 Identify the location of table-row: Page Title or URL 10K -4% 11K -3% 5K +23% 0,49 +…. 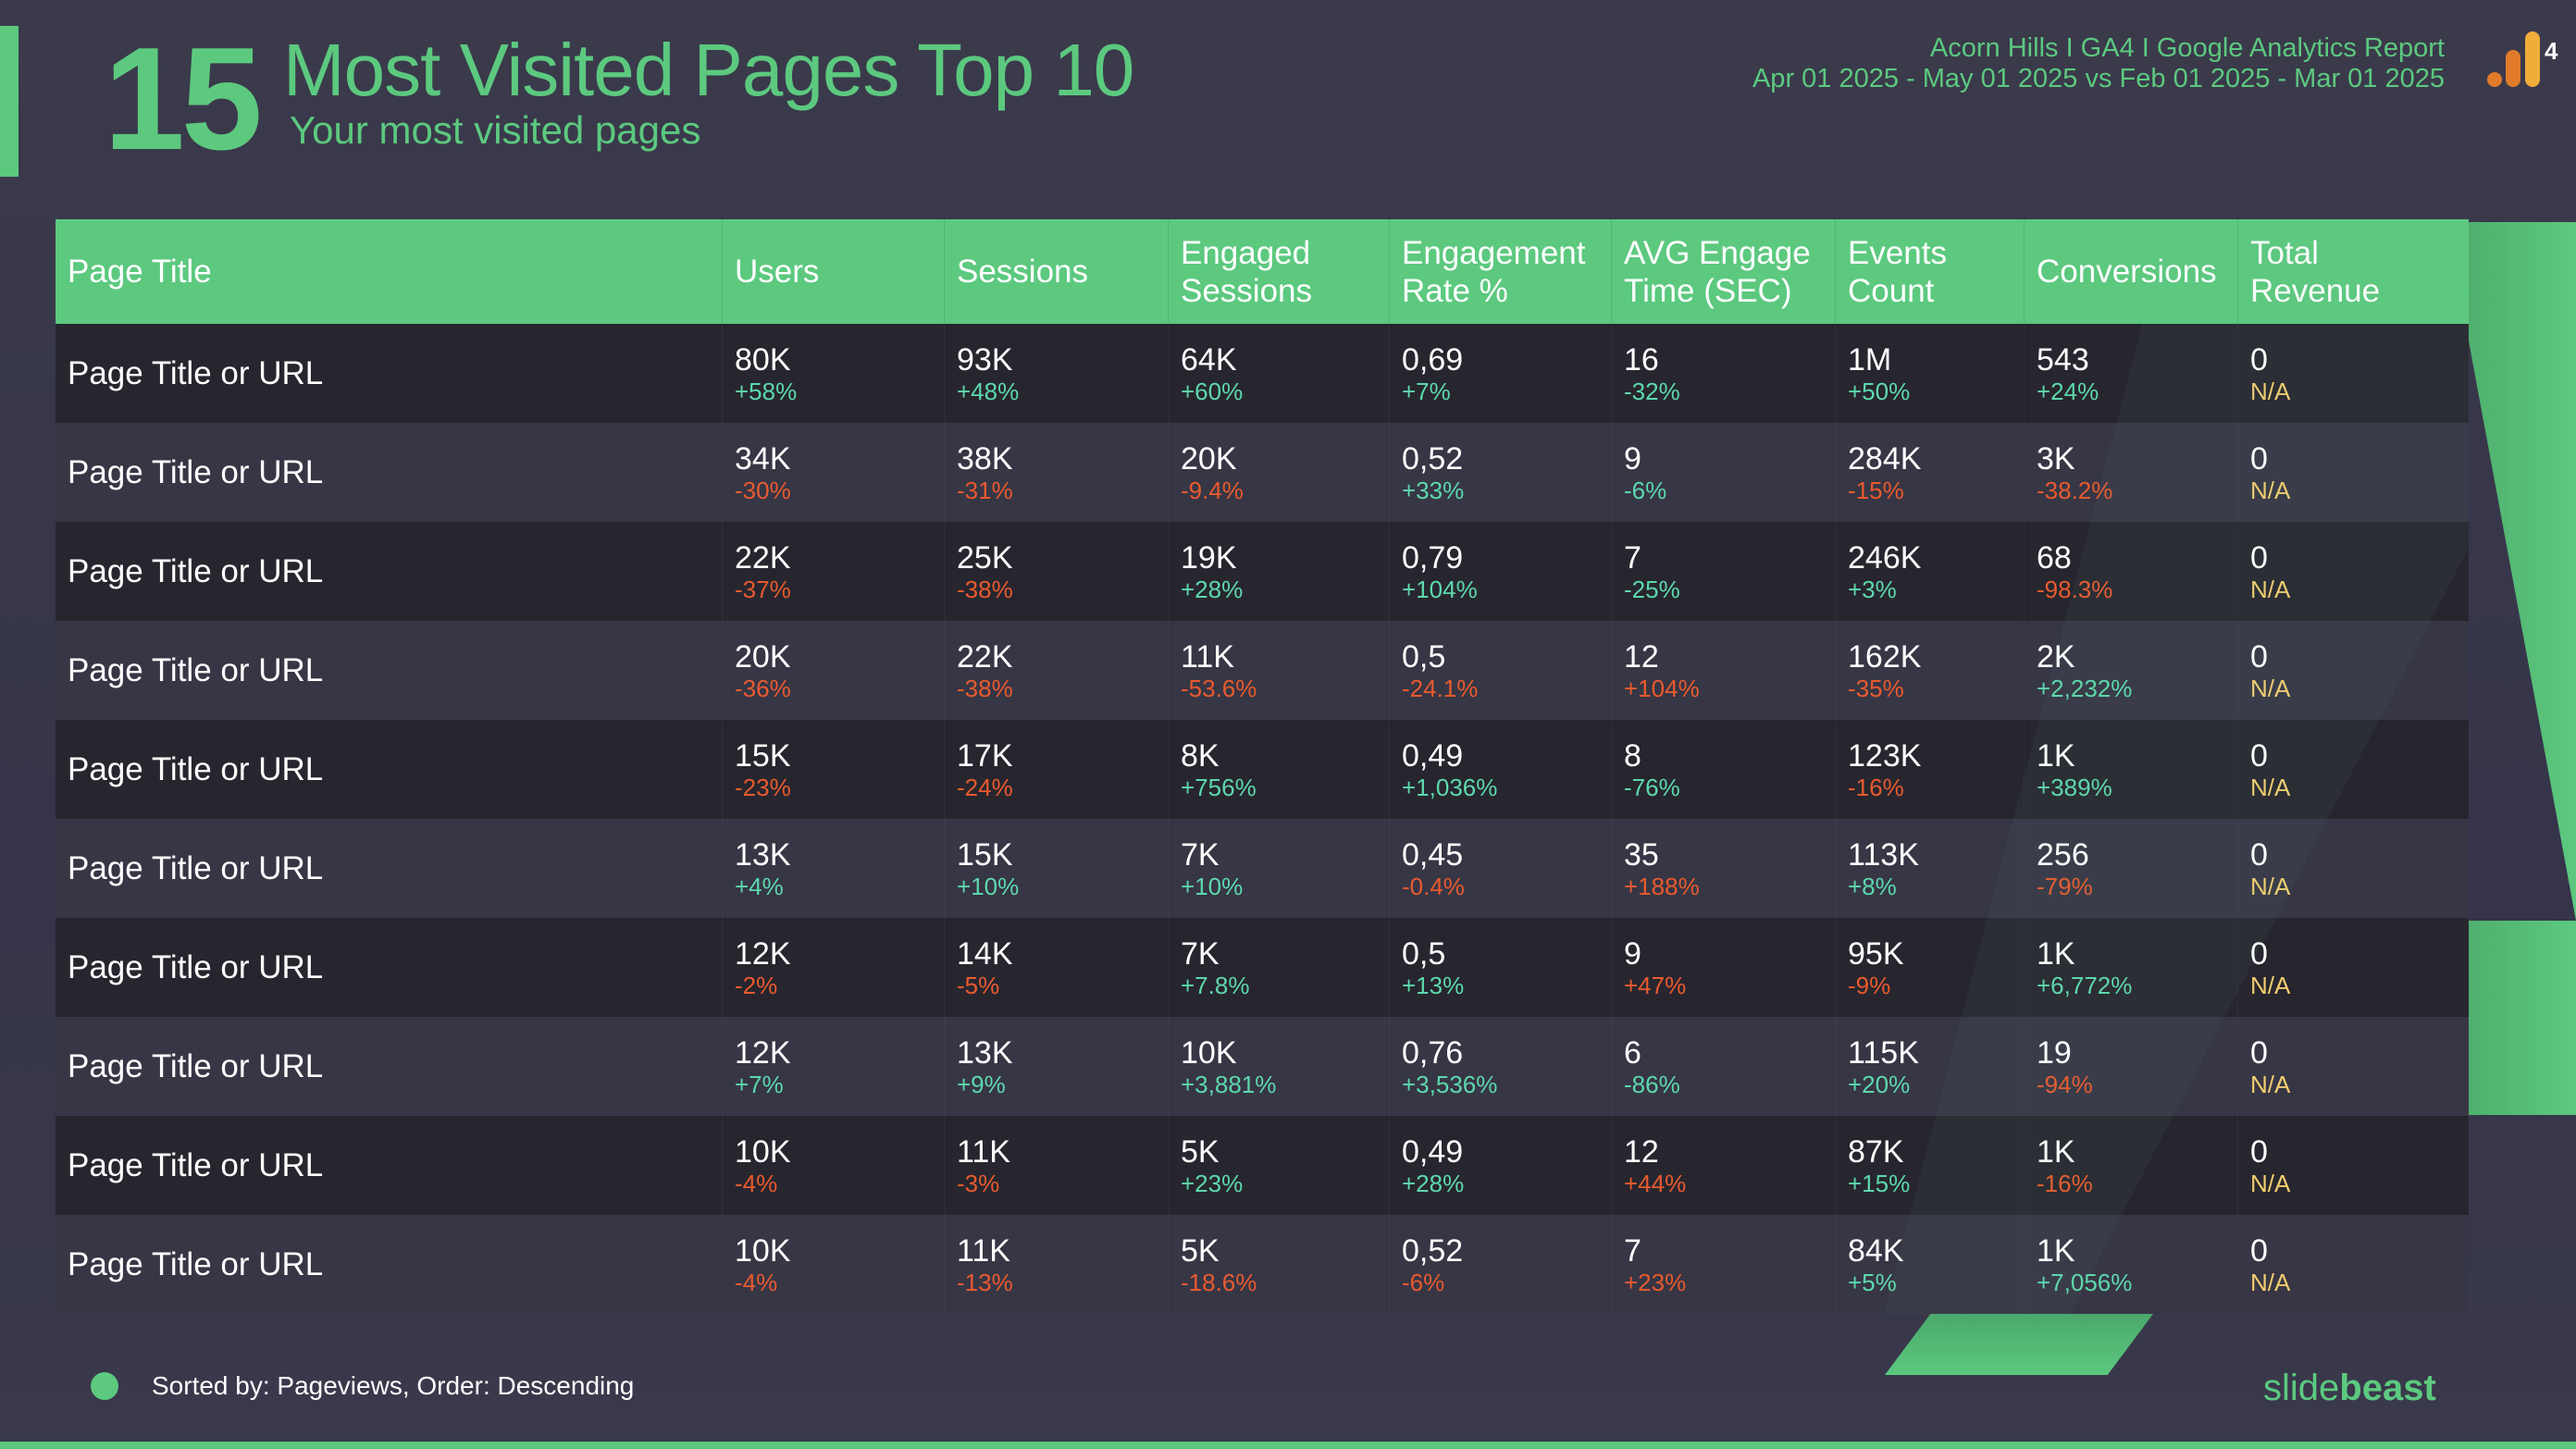
(1262, 1166).